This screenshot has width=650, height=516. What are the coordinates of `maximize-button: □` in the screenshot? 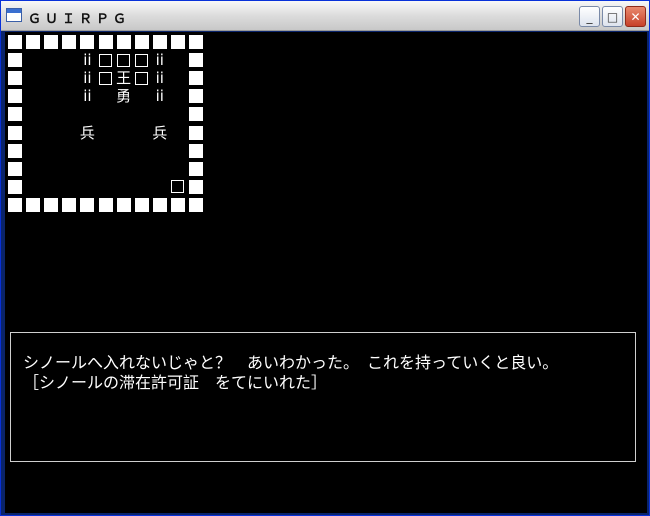 It's located at (612, 16).